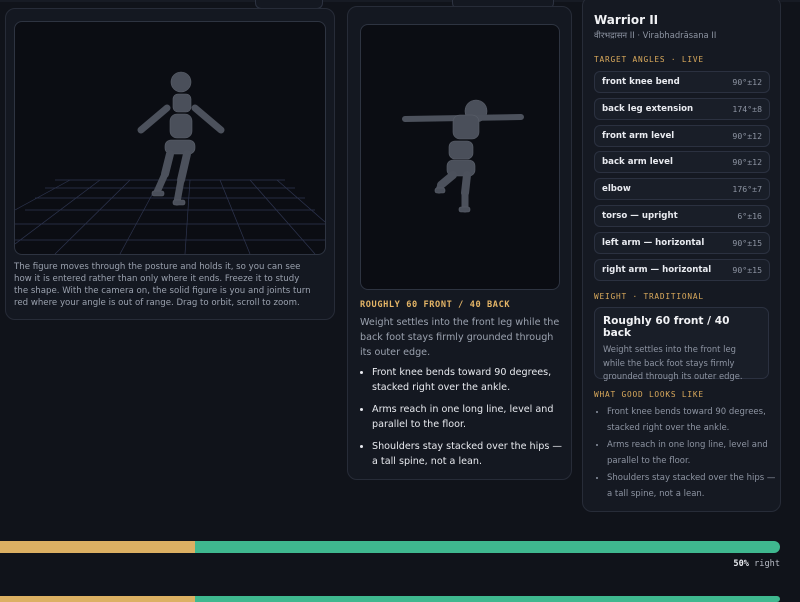 The width and height of the screenshot is (800, 602). I want to click on weight-box-title: Roughly 60 front / 40 back, so click(666, 327).